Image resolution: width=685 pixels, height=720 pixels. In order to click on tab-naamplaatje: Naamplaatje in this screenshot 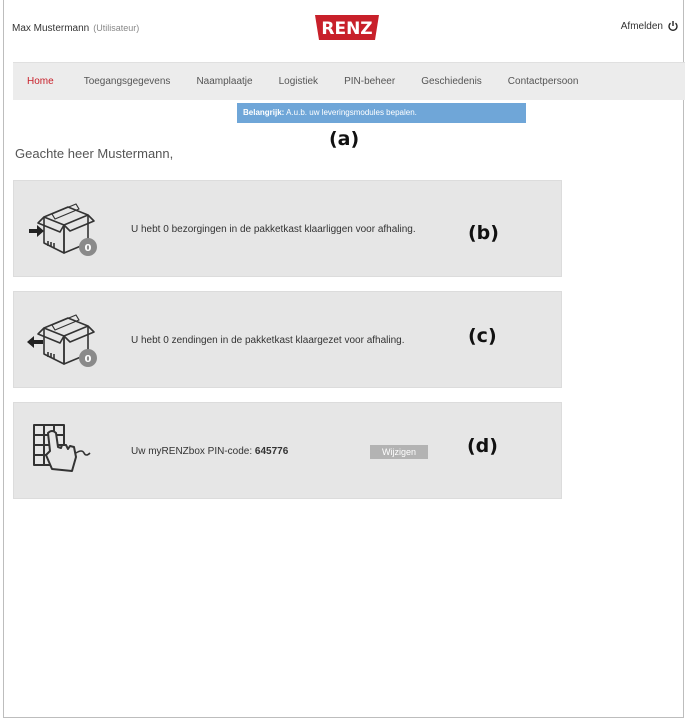, I will do `click(224, 81)`.